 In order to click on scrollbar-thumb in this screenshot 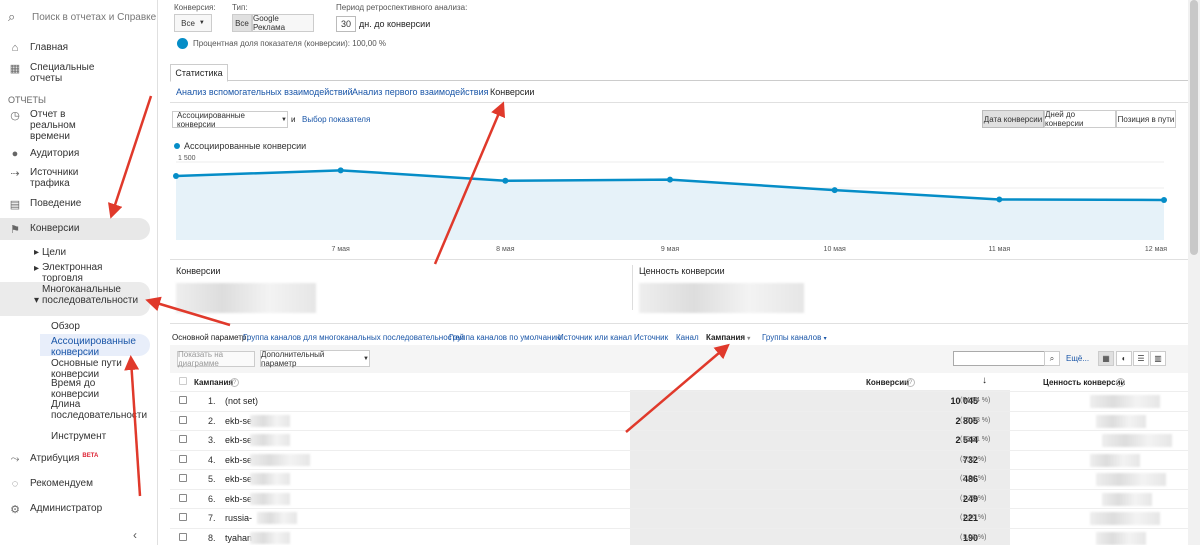, I will do `click(1194, 127)`.